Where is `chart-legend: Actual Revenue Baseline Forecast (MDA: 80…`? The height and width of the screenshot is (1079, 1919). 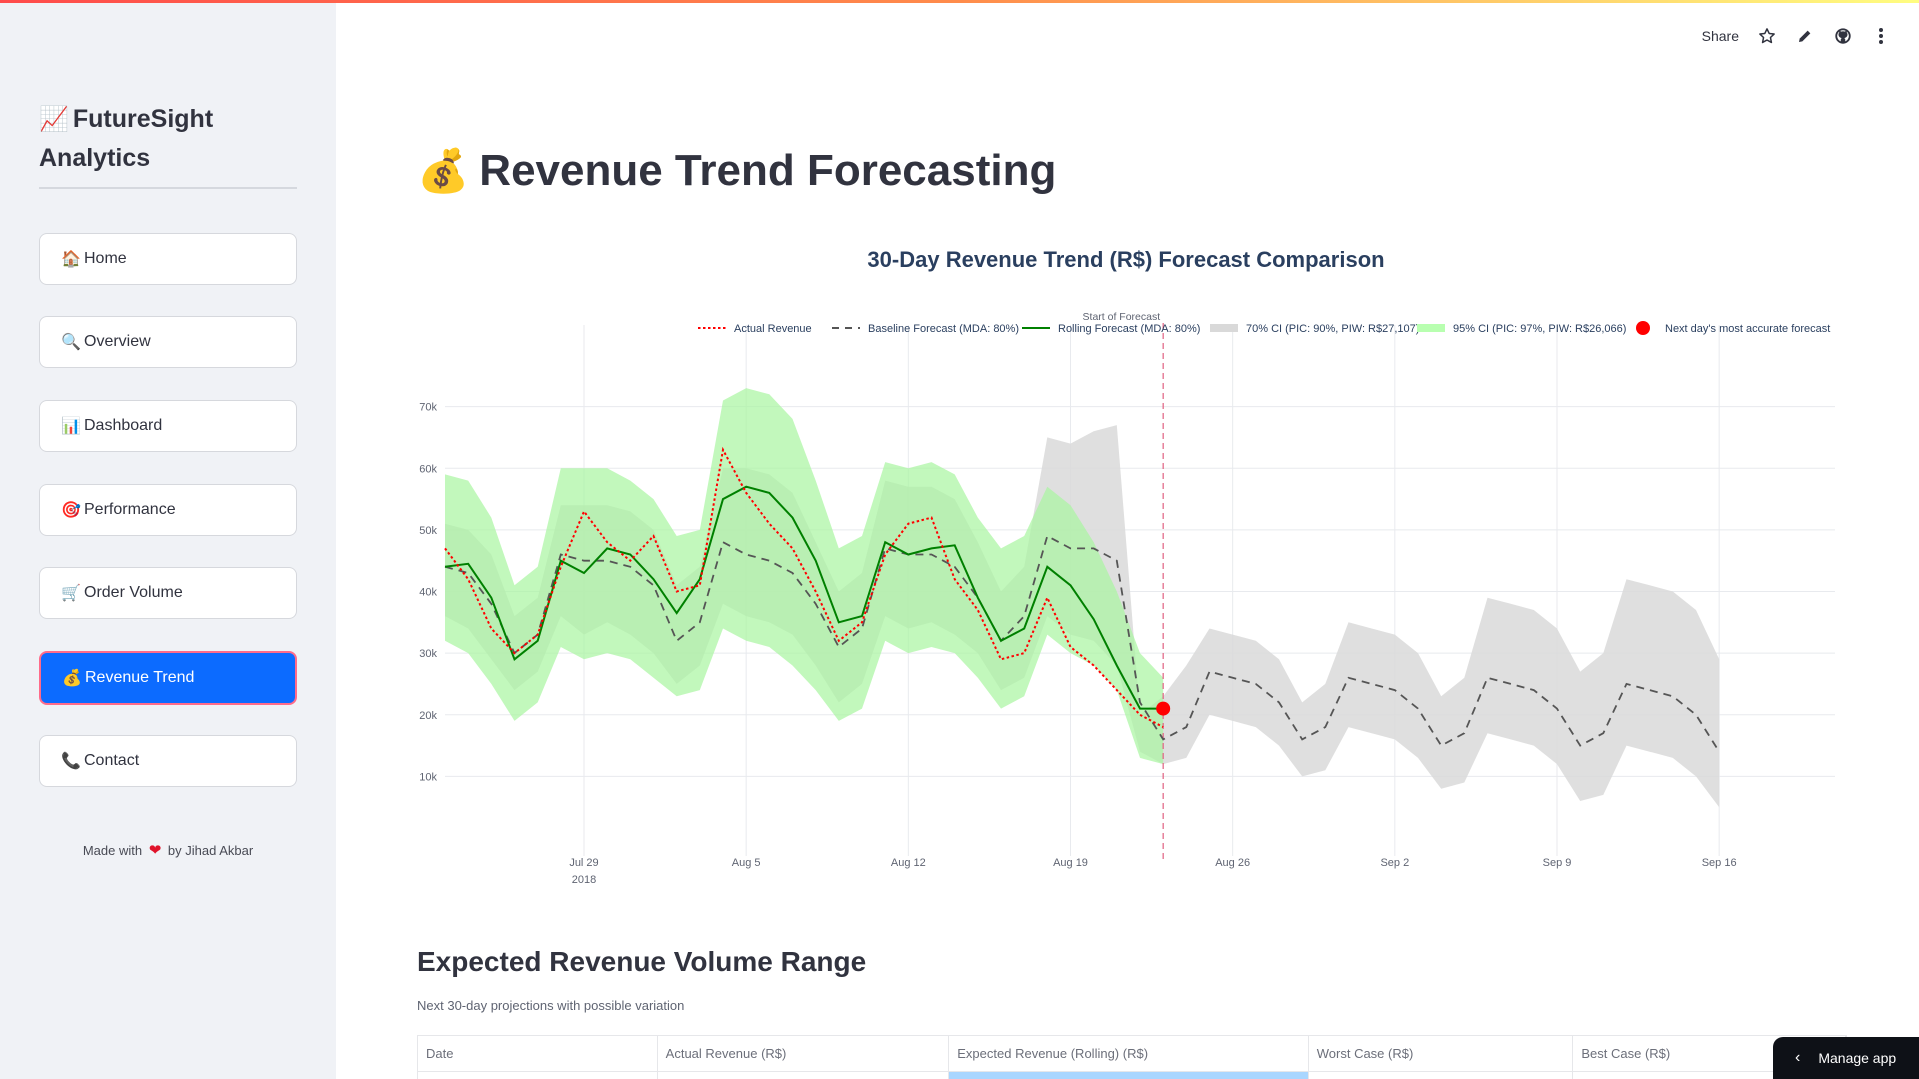
chart-legend: Actual Revenue Baseline Forecast (MDA: 80… is located at coordinates (1264, 328).